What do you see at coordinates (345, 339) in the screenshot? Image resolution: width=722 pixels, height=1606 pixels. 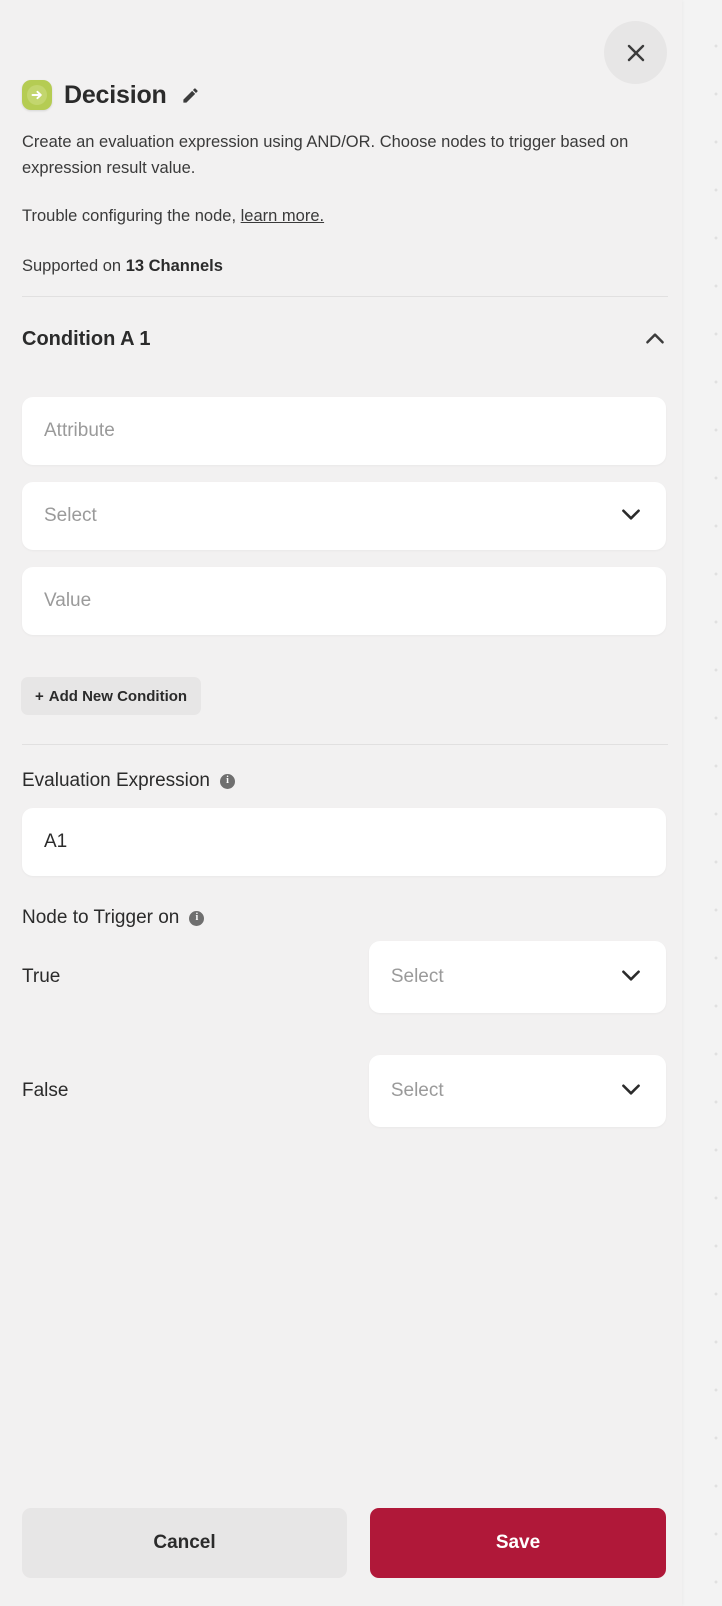 I see `condition-section-header: Condition A 1` at bounding box center [345, 339].